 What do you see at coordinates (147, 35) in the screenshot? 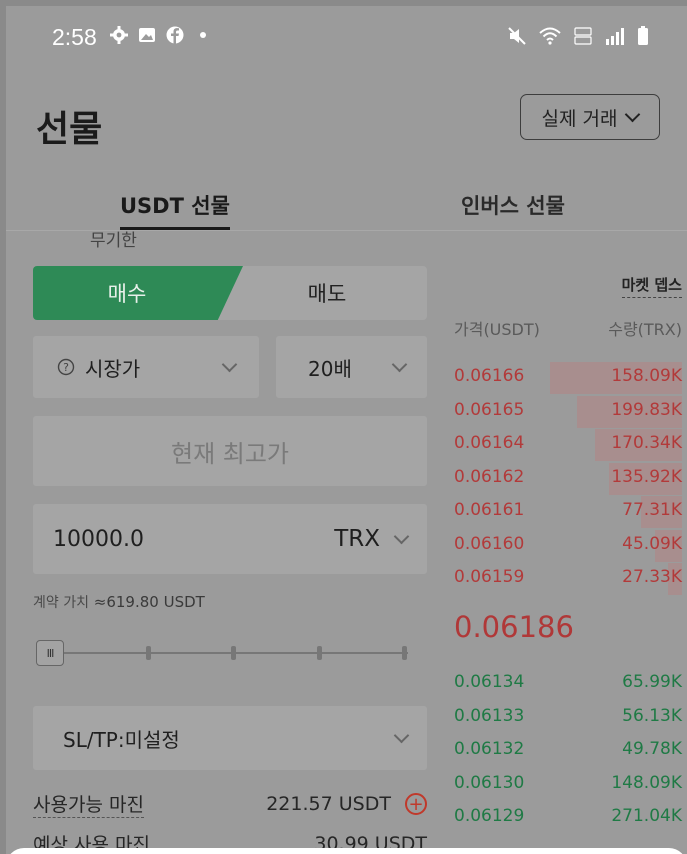
I see `gallery-icon` at bounding box center [147, 35].